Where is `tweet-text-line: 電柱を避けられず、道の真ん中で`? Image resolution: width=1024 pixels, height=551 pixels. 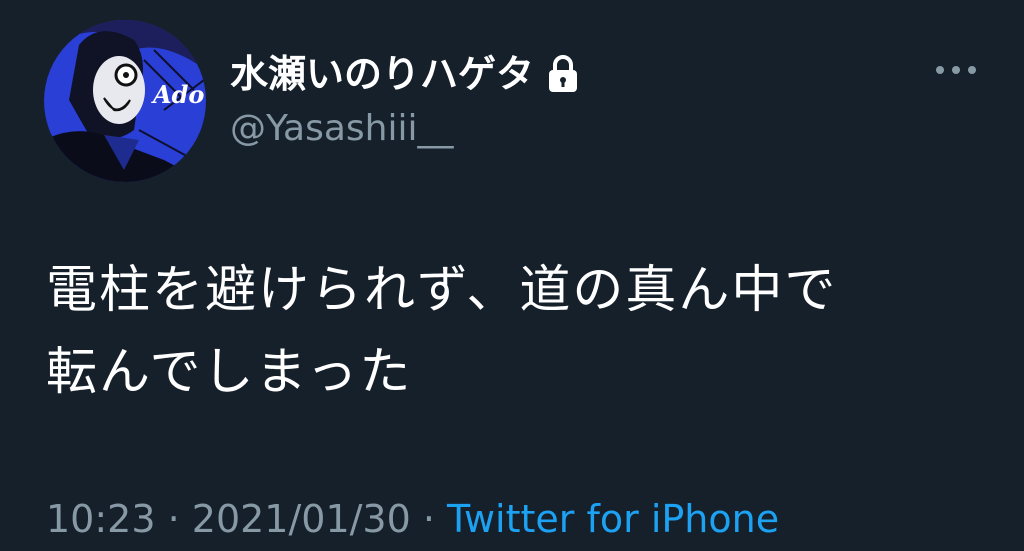 tweet-text-line: 電柱を避けられず、道の真ん中で is located at coordinates (442, 290).